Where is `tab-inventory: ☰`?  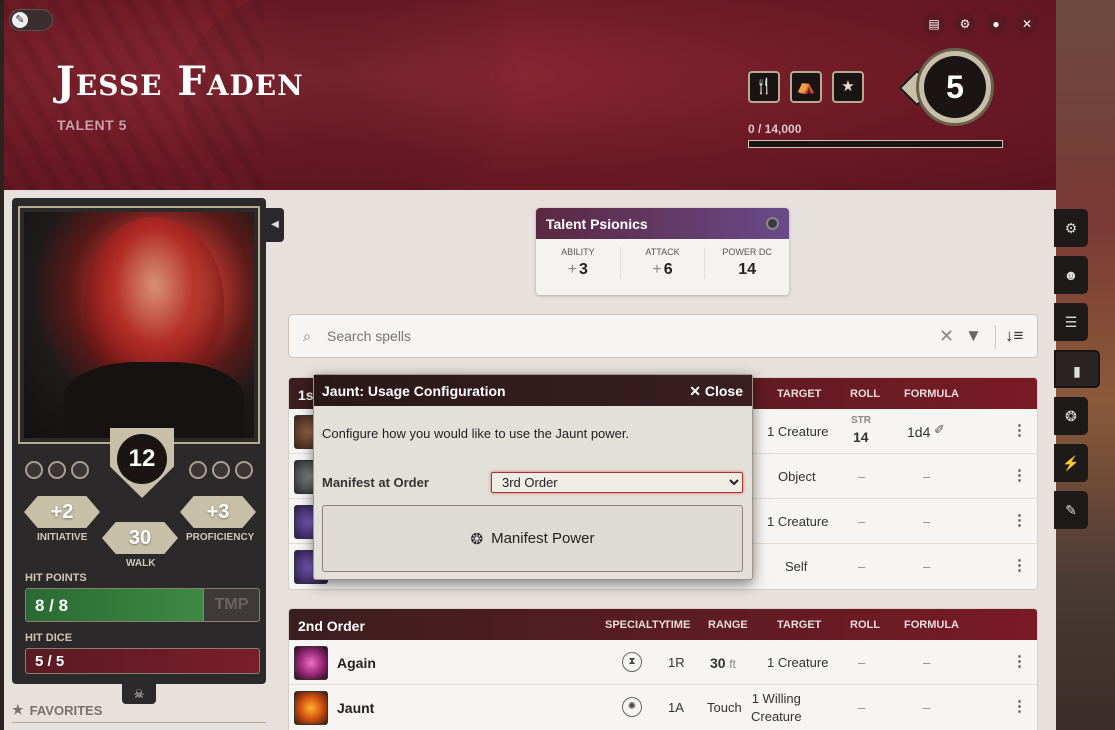
tab-inventory: ☰ is located at coordinates (1071, 322).